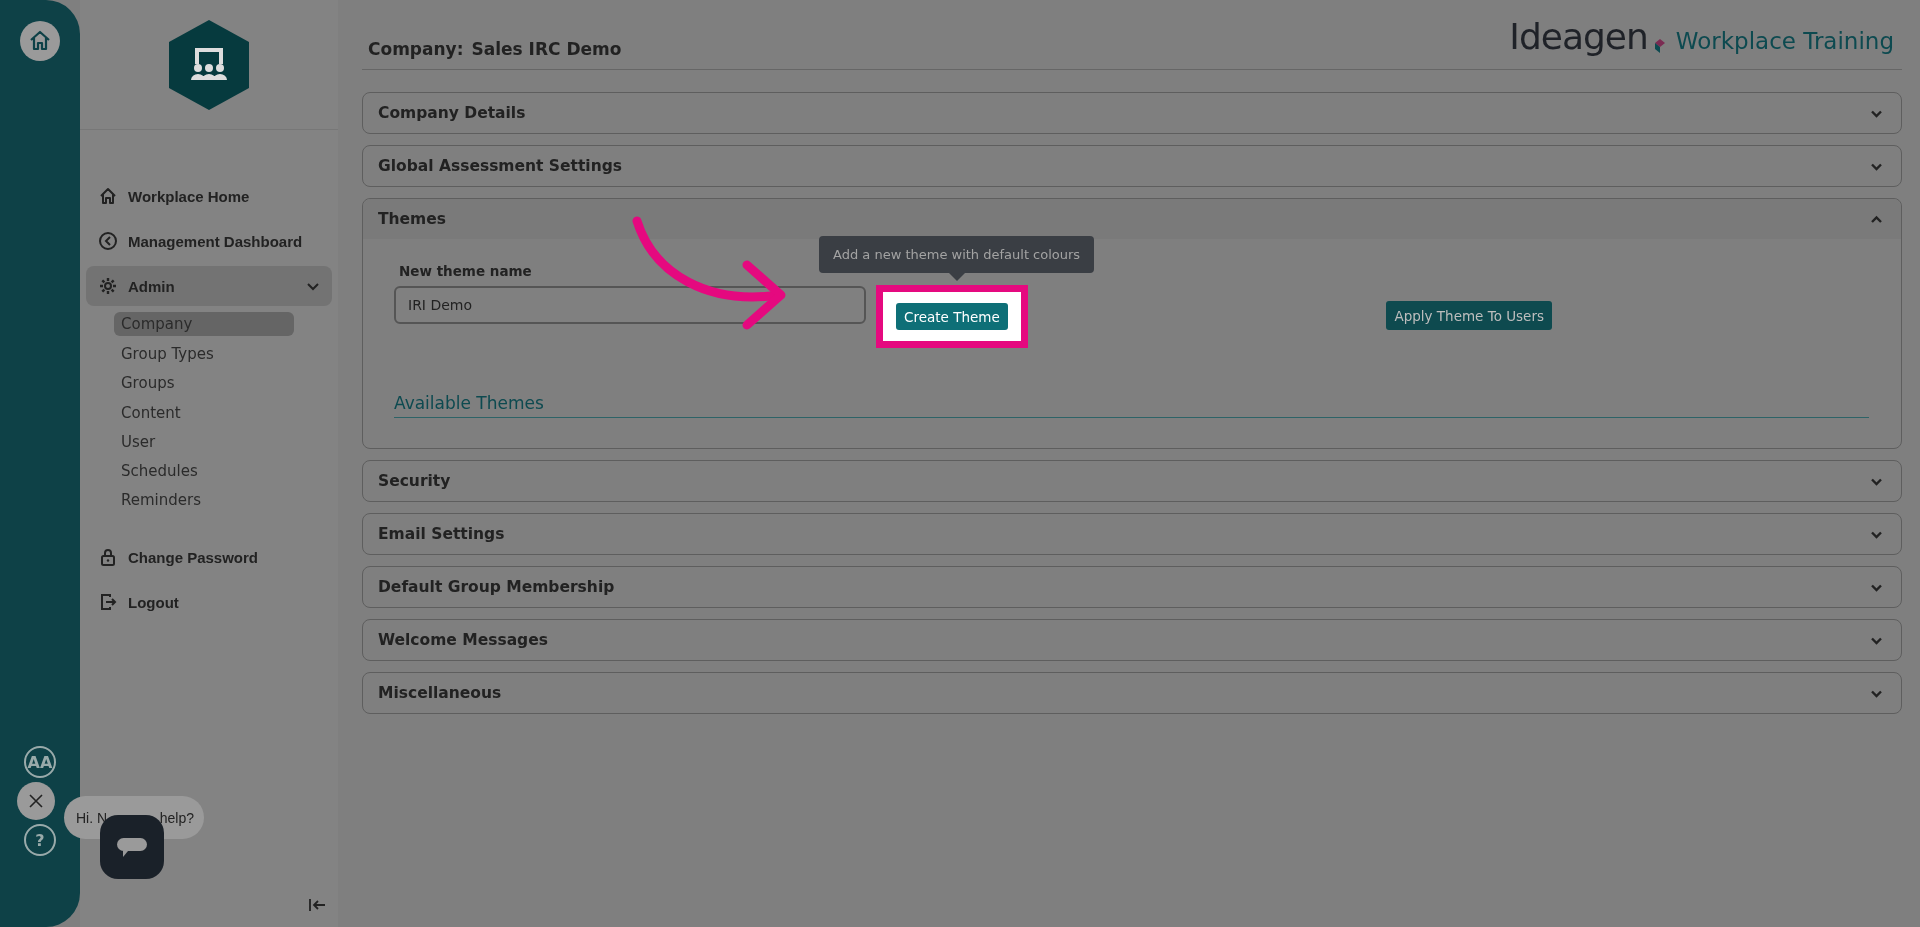 The height and width of the screenshot is (927, 1920). What do you see at coordinates (204, 471) in the screenshot?
I see `sidebar-subitem: Schedules` at bounding box center [204, 471].